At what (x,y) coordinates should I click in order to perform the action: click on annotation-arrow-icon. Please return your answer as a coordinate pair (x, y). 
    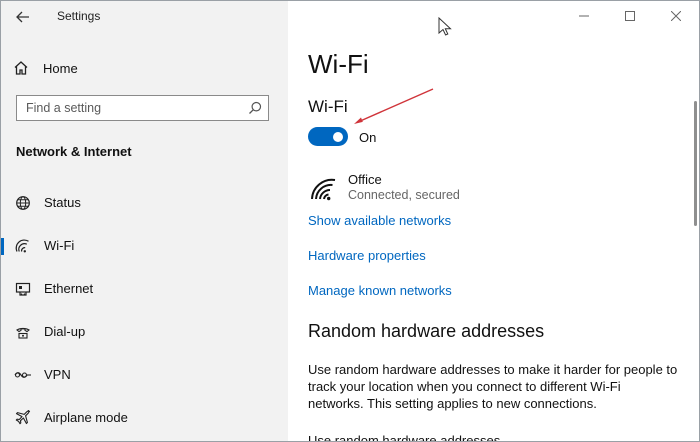
    Looking at the image, I should click on (394, 106).